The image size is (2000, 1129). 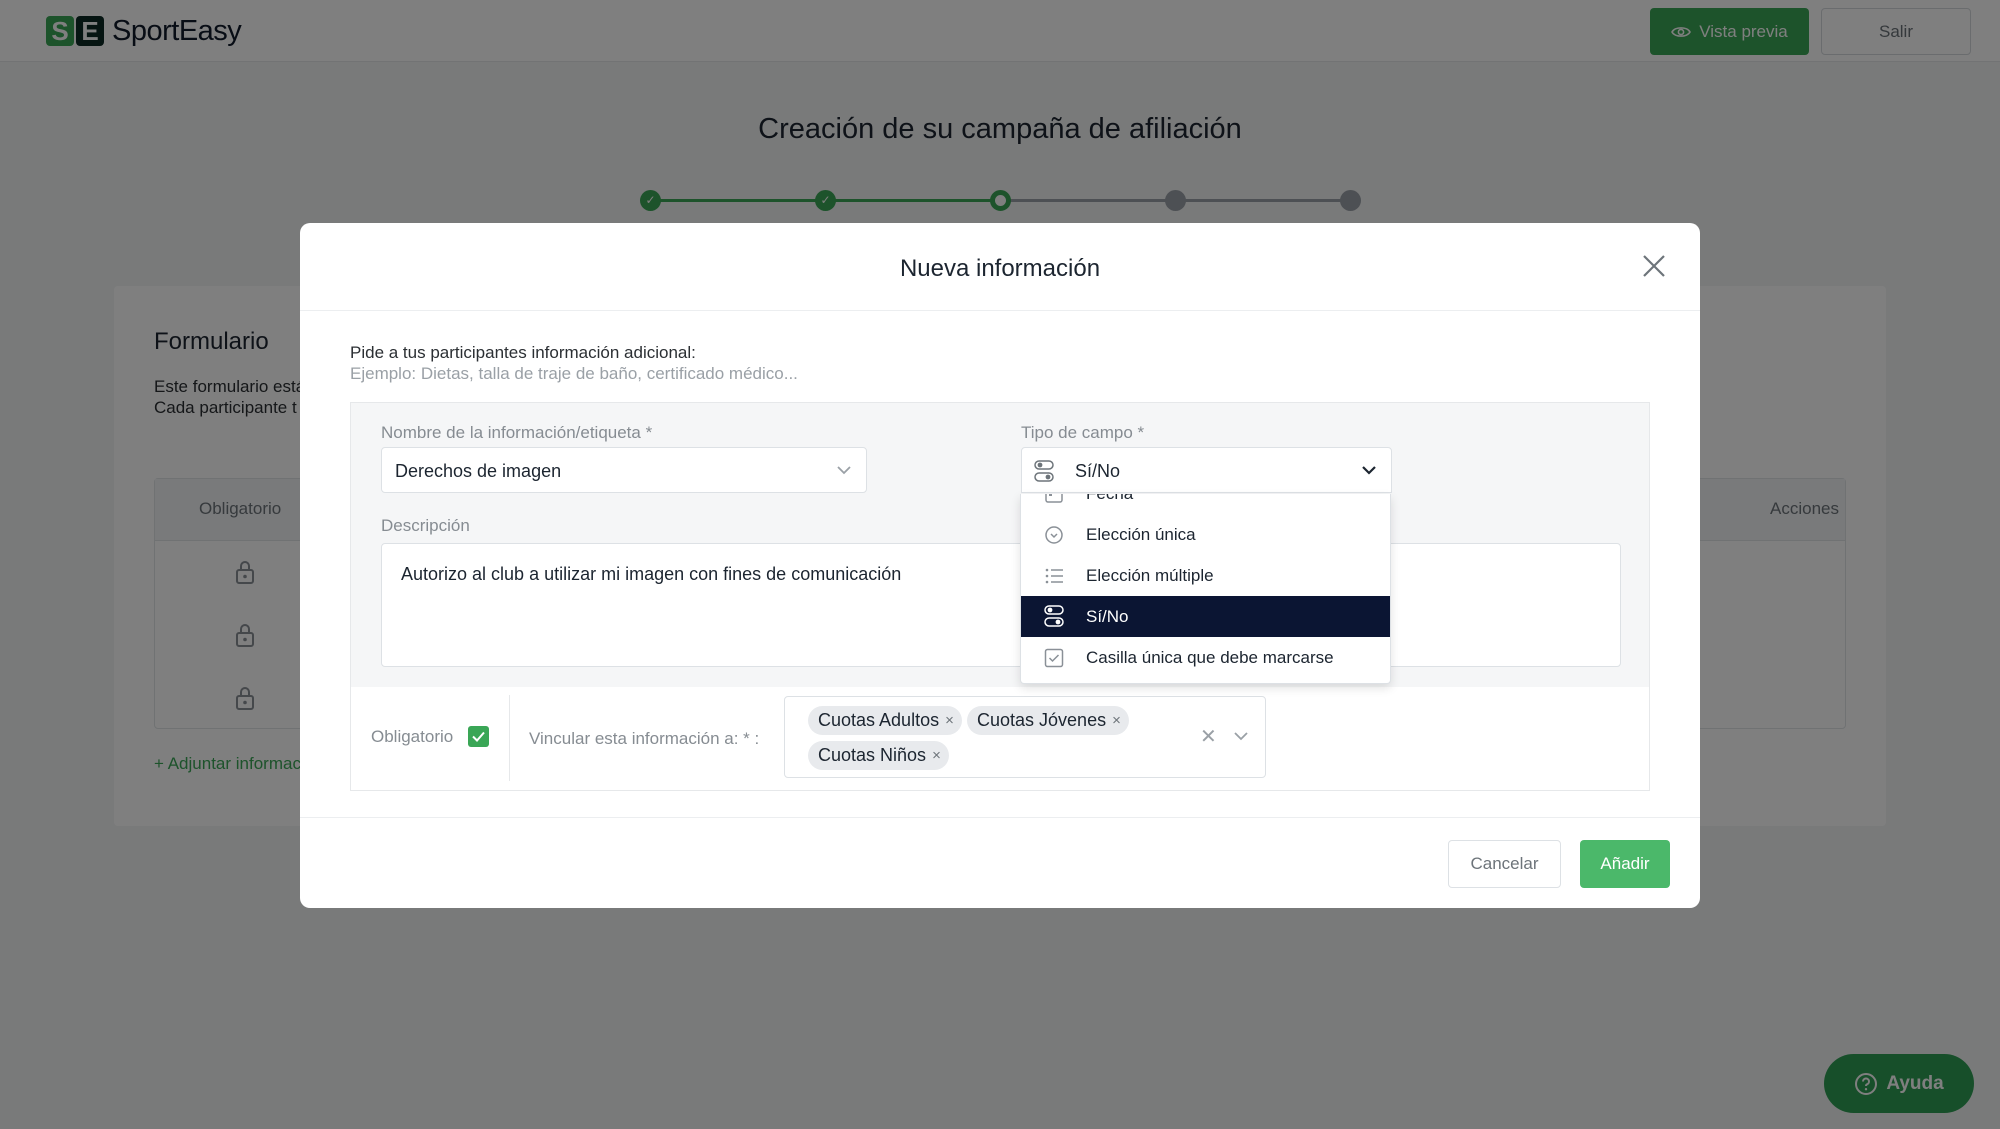 I want to click on modal-header: Nueva información, so click(x=1000, y=267).